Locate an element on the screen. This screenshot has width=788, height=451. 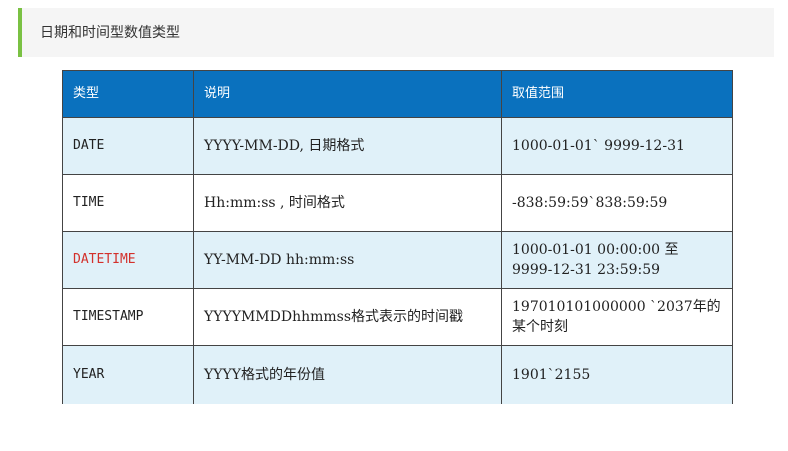
cell-type: TIMESTAMP is located at coordinates (128, 317).